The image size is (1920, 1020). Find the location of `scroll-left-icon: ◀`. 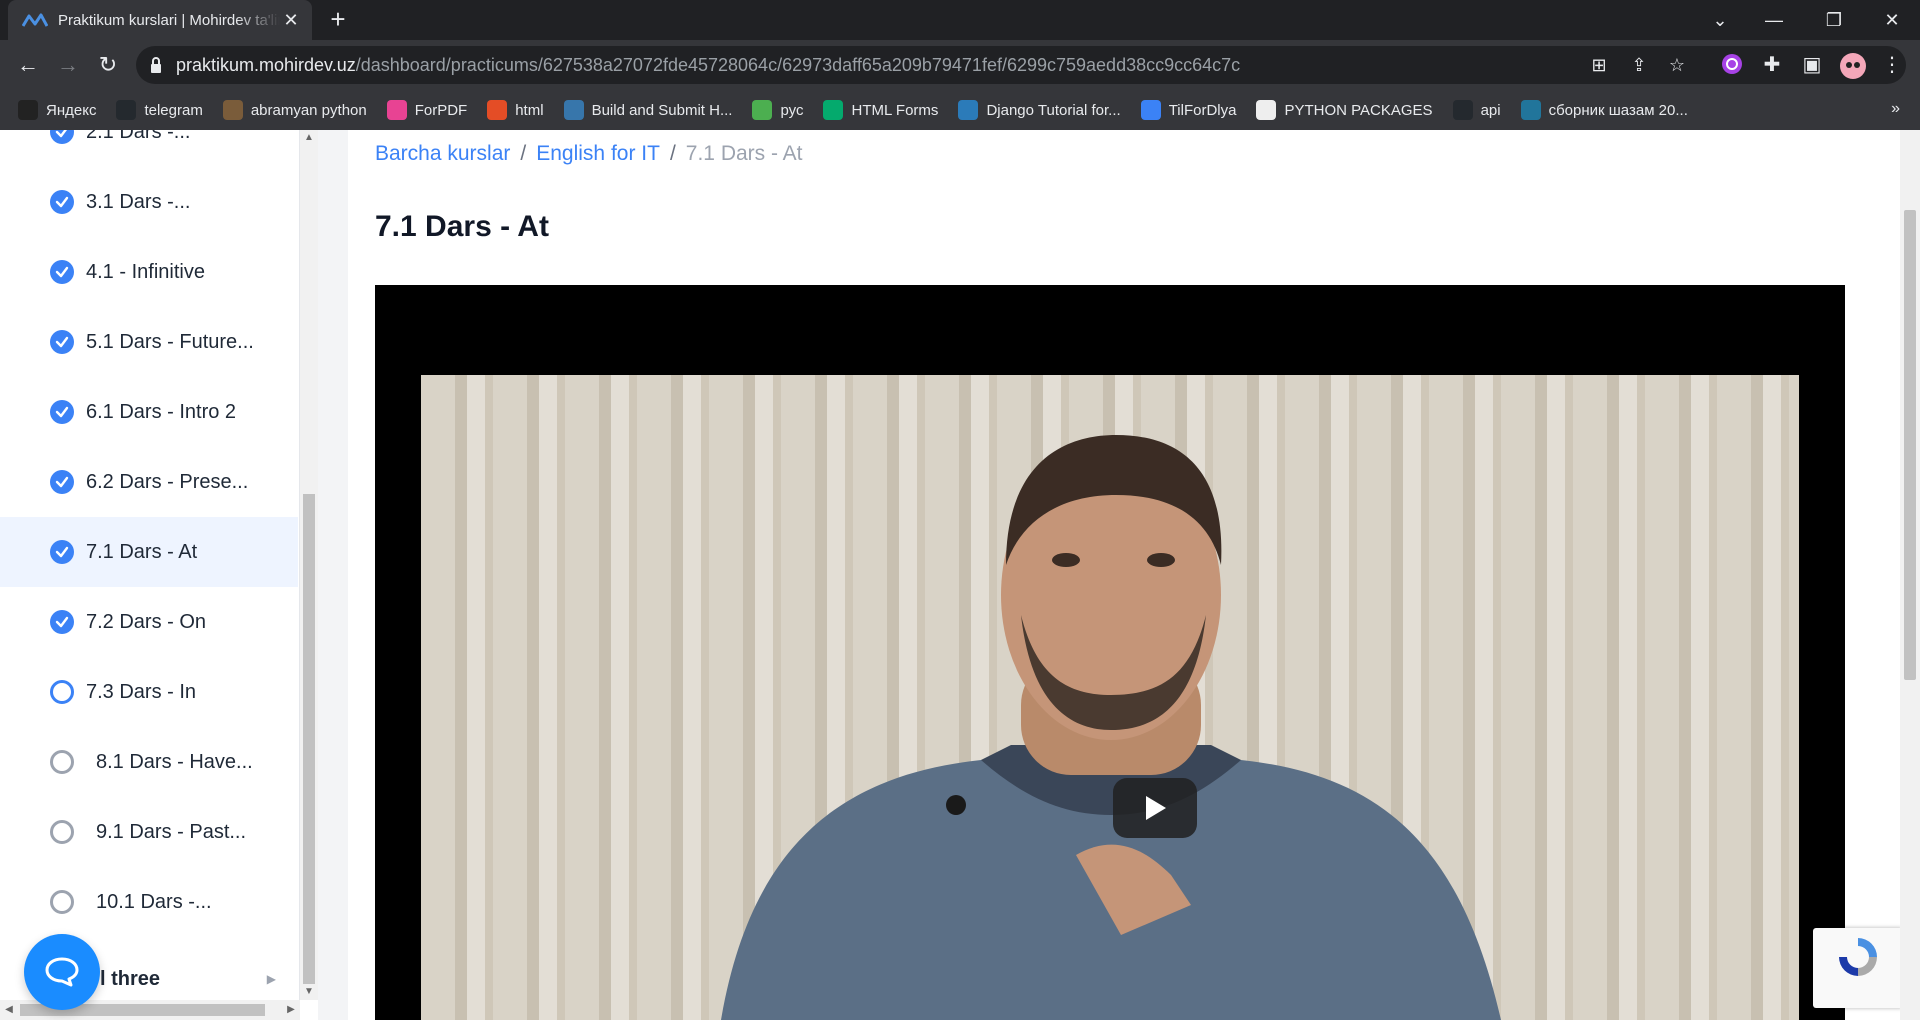

scroll-left-icon: ◀ is located at coordinates (9, 1010).